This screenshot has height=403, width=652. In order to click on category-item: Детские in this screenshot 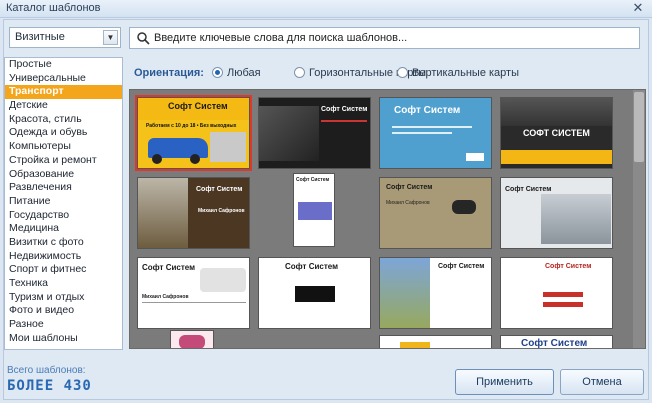, I will do `click(63, 106)`.